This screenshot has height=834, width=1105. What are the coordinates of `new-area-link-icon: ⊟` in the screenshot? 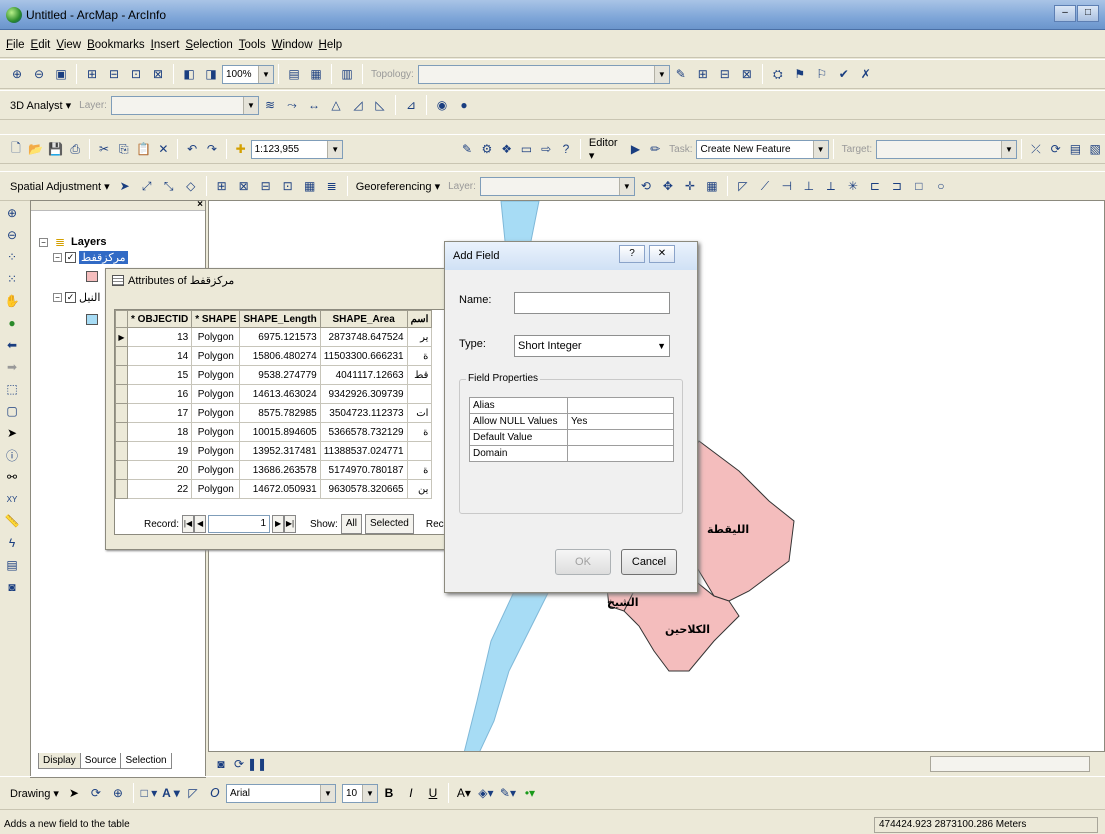 It's located at (266, 186).